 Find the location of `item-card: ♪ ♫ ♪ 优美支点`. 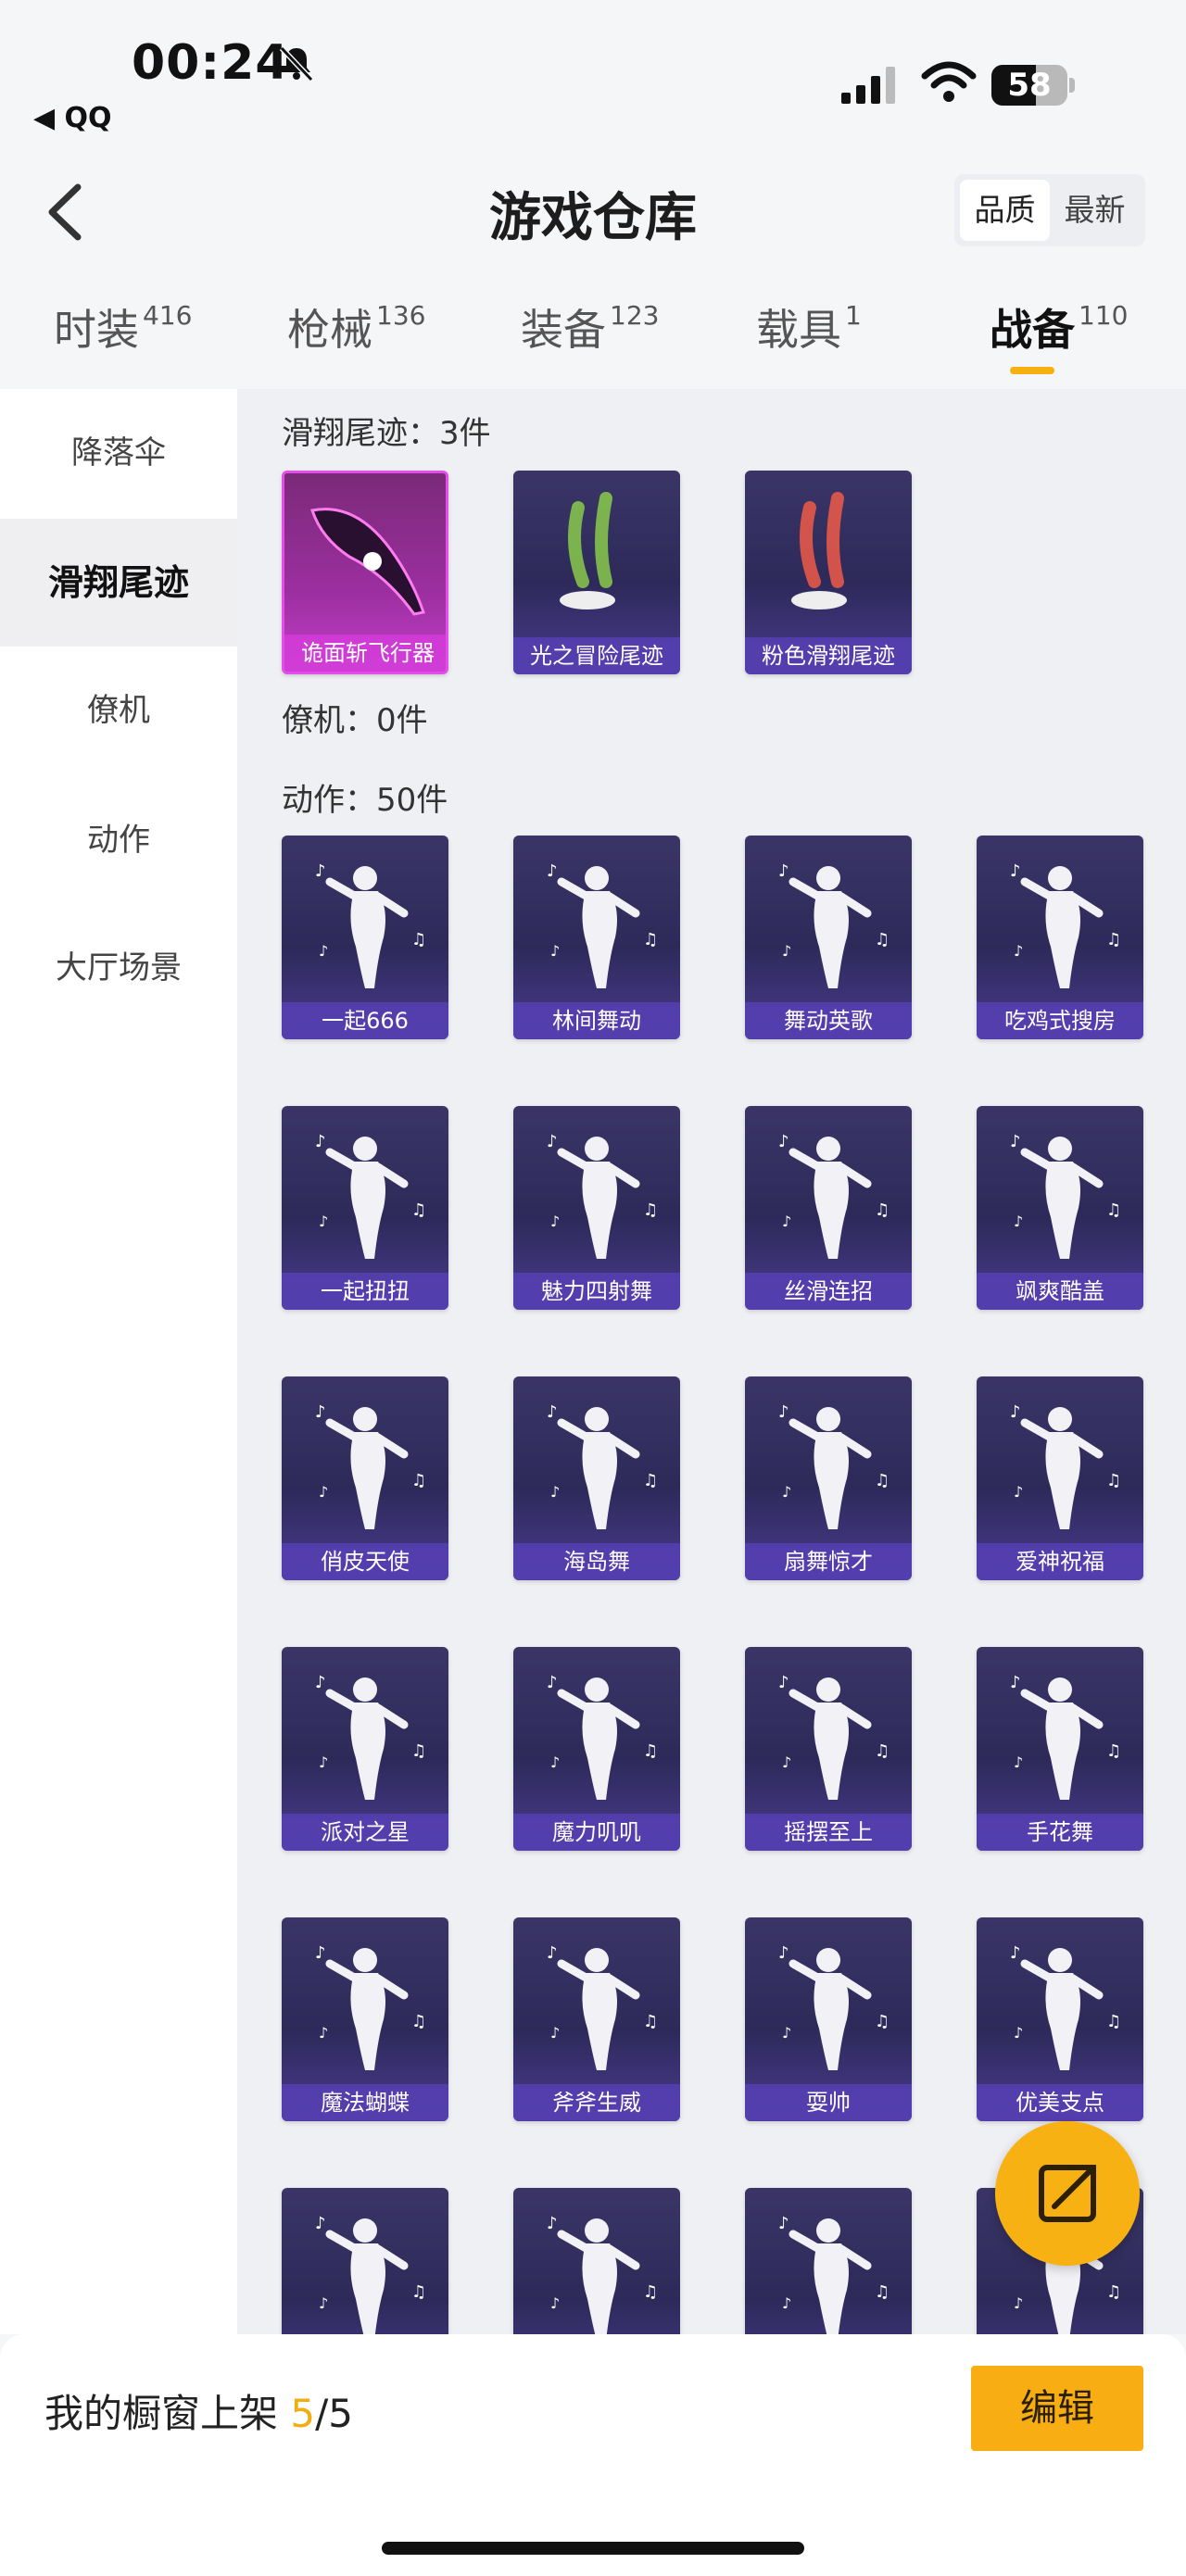

item-card: ♪ ♫ ♪ 优美支点 is located at coordinates (1060, 2019).